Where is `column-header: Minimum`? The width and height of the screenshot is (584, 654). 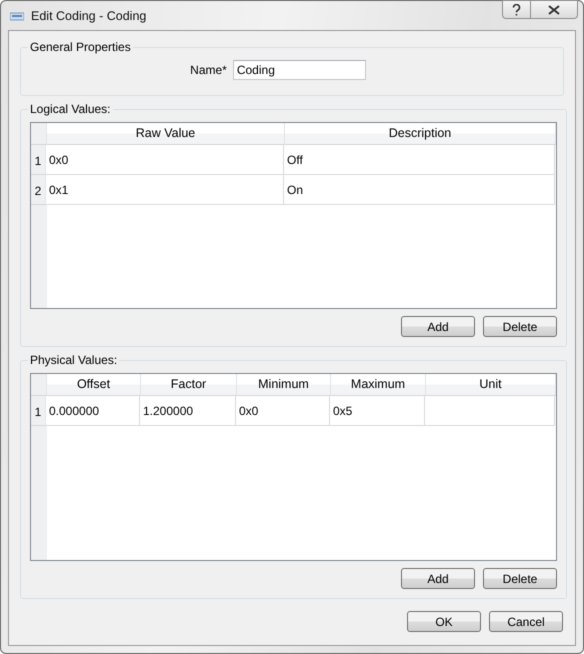
column-header: Minimum is located at coordinates (284, 385).